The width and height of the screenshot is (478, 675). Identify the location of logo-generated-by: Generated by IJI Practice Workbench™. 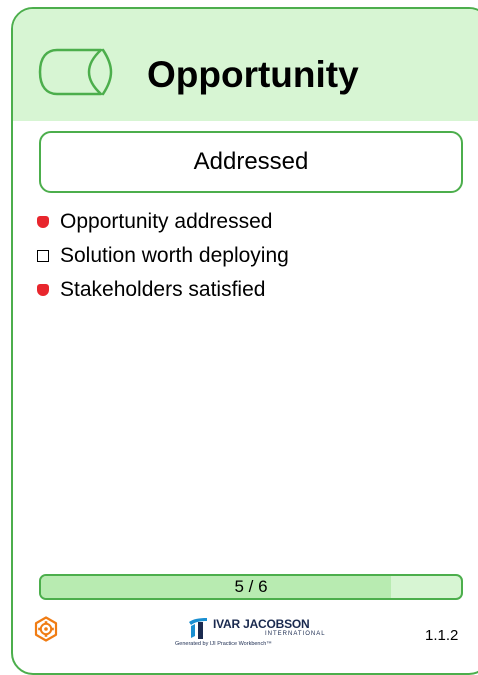
(223, 644).